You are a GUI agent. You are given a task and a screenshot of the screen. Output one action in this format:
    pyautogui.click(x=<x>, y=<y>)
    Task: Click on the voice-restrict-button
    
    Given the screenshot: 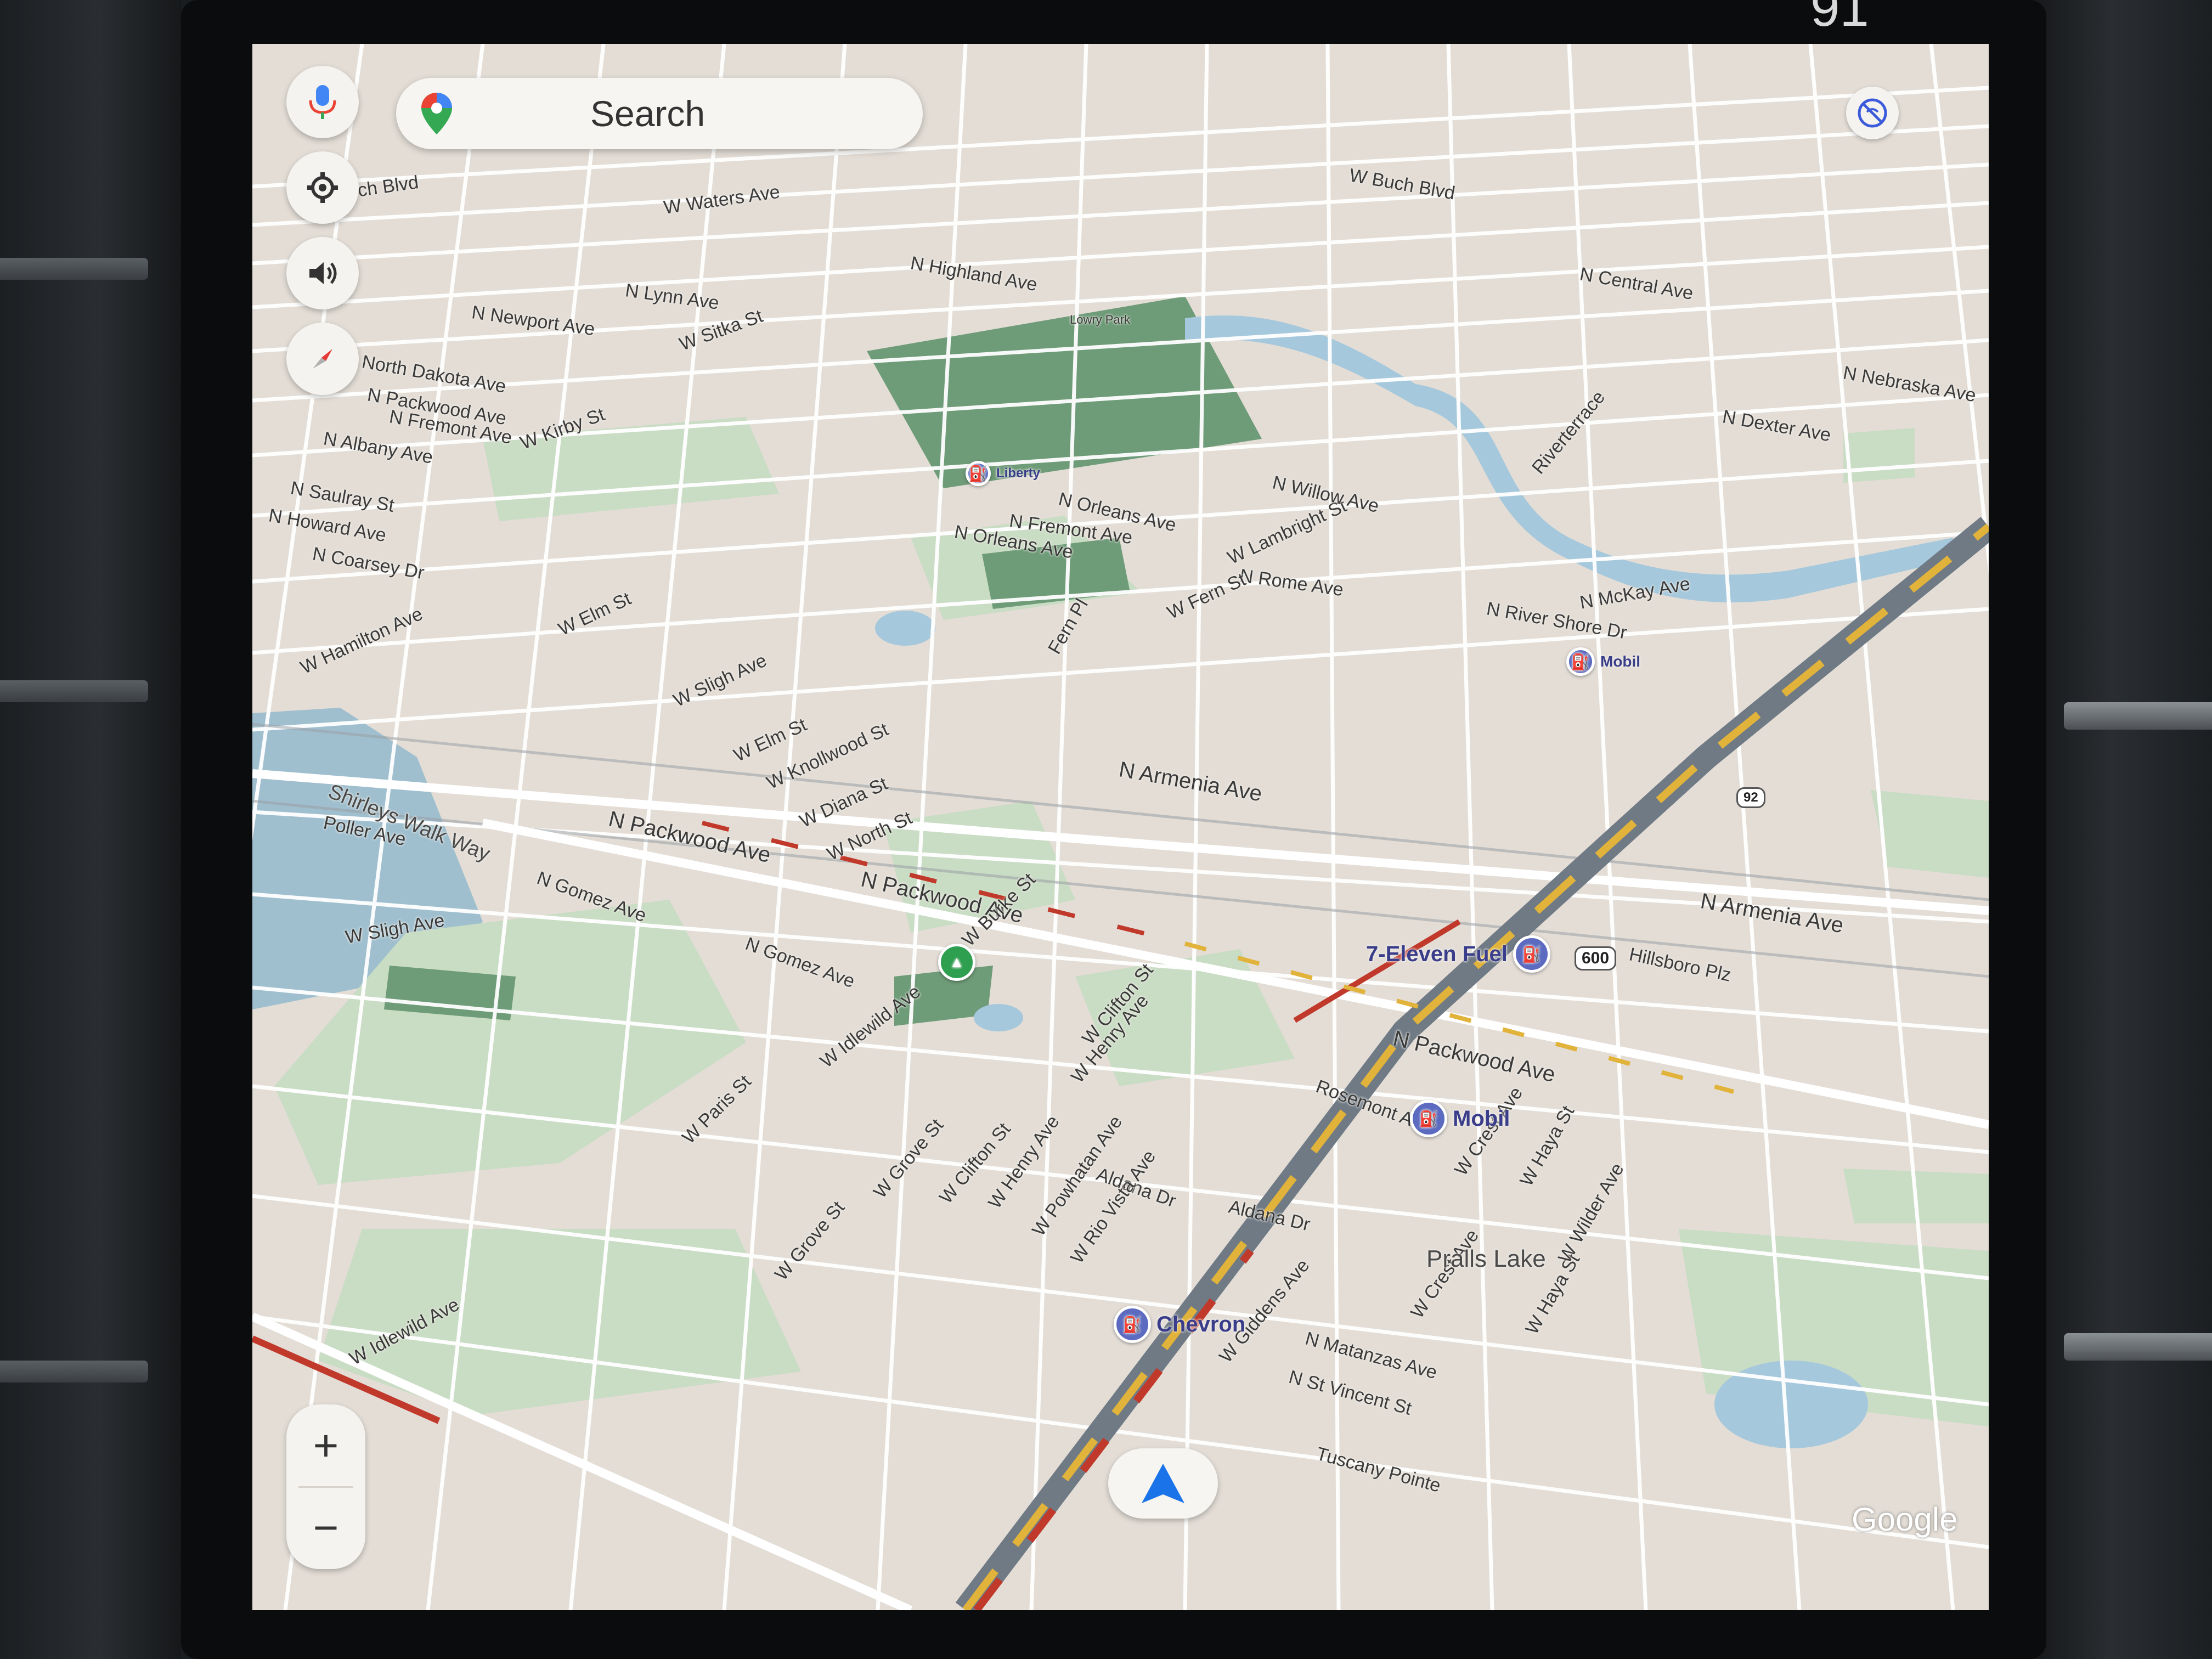 What is the action you would take?
    pyautogui.click(x=1872, y=113)
    